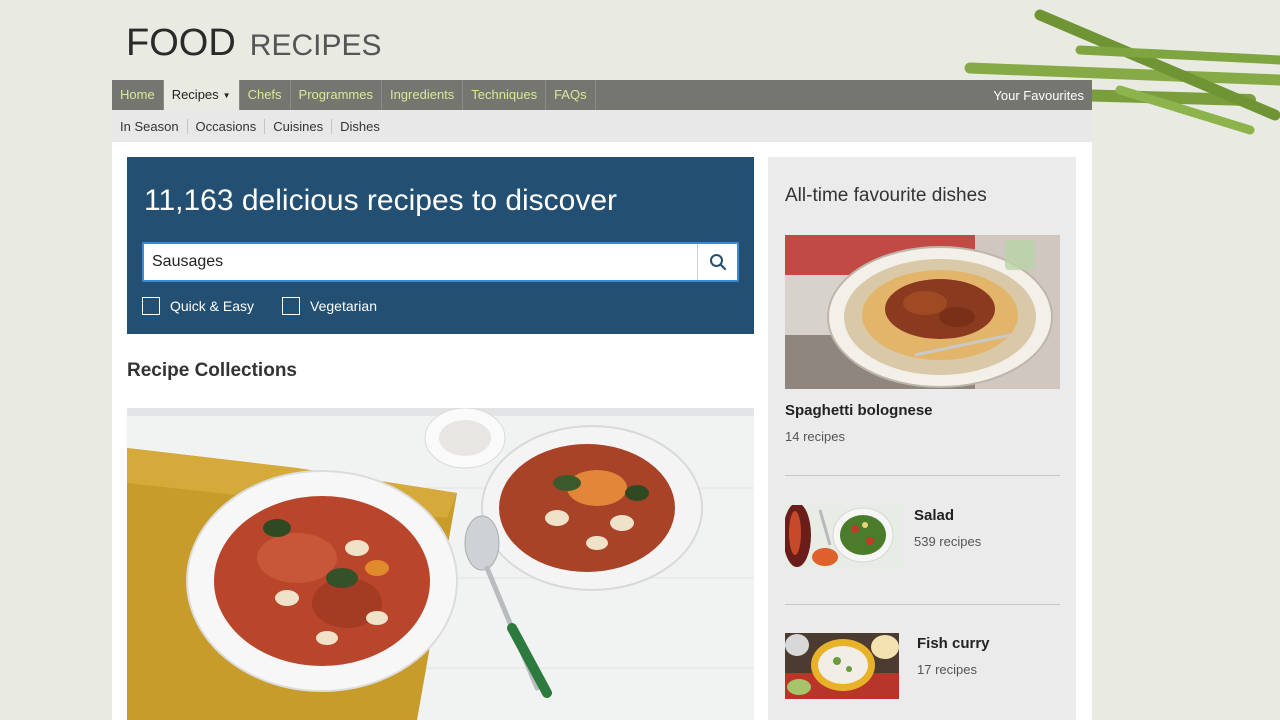 This screenshot has width=1280, height=720. Describe the element at coordinates (291, 306) in the screenshot. I see `vegetarian-checkbox` at that location.